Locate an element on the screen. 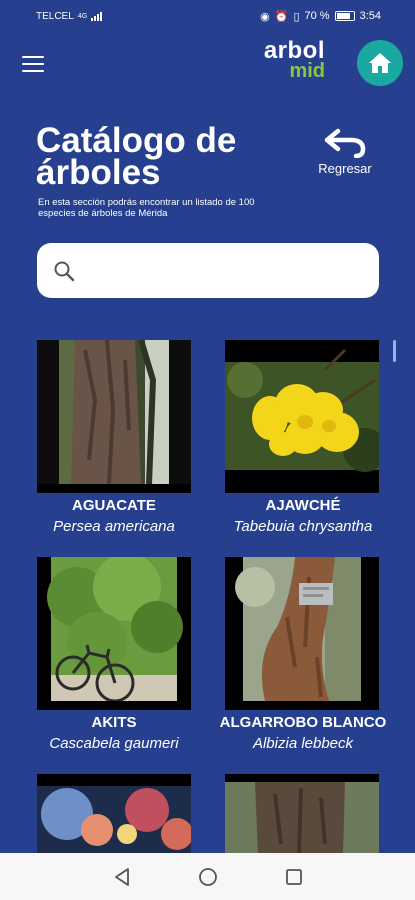  square-recents-icon is located at coordinates (293, 876).